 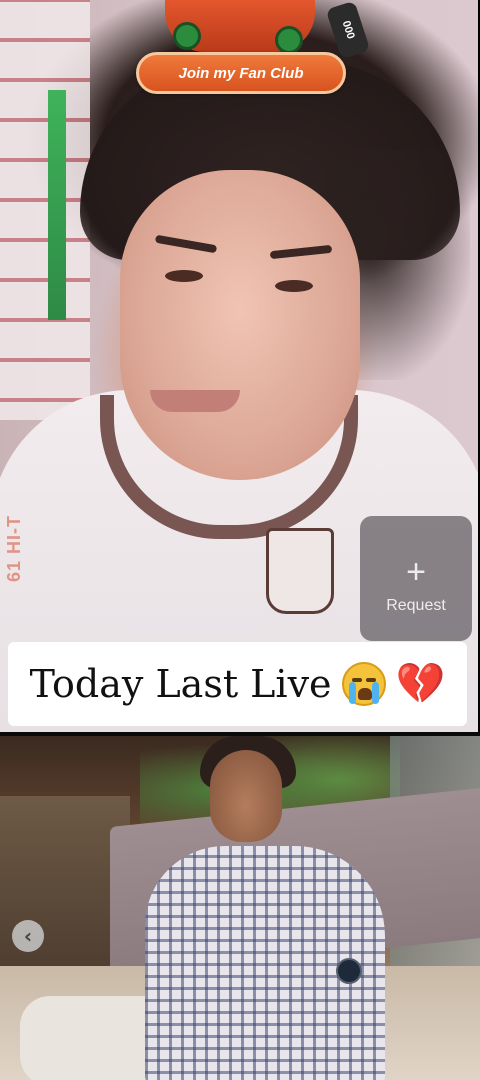 I want to click on streamer-face, so click(x=240, y=325).